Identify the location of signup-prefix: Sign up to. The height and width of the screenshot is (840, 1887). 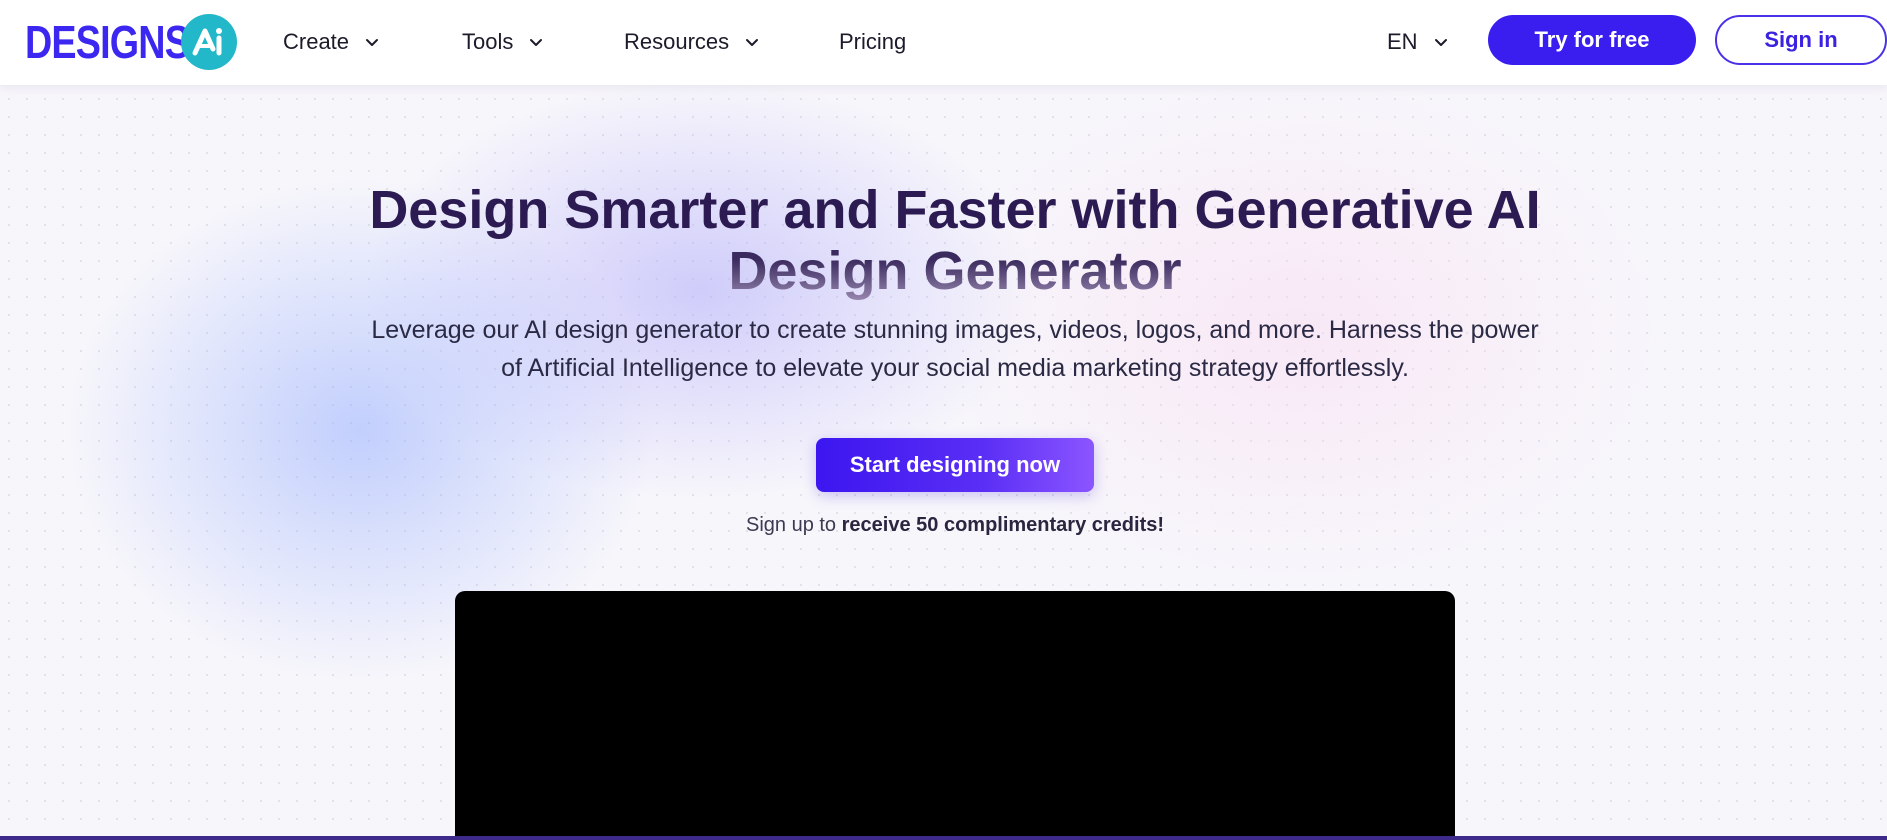
(791, 525).